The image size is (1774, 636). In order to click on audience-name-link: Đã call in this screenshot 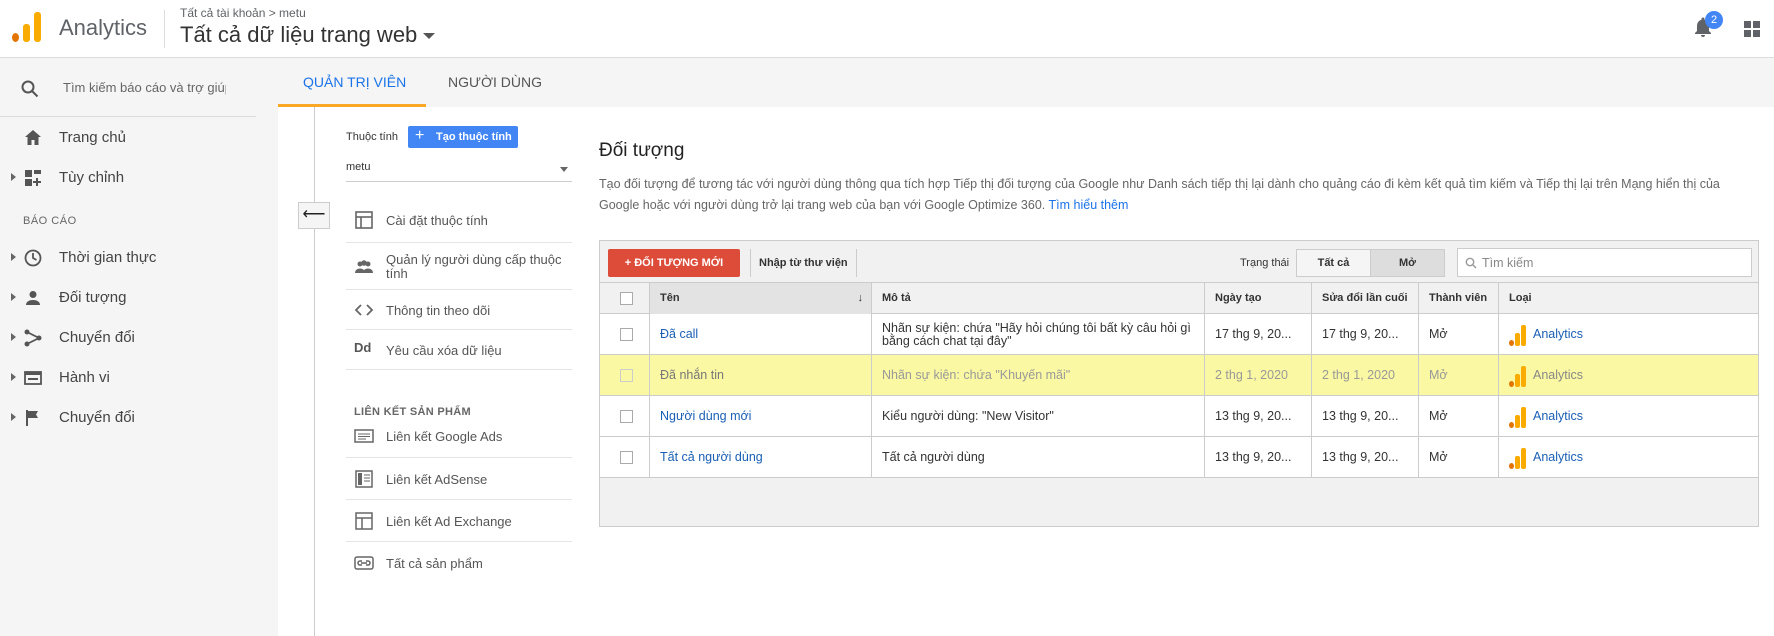, I will do `click(760, 334)`.